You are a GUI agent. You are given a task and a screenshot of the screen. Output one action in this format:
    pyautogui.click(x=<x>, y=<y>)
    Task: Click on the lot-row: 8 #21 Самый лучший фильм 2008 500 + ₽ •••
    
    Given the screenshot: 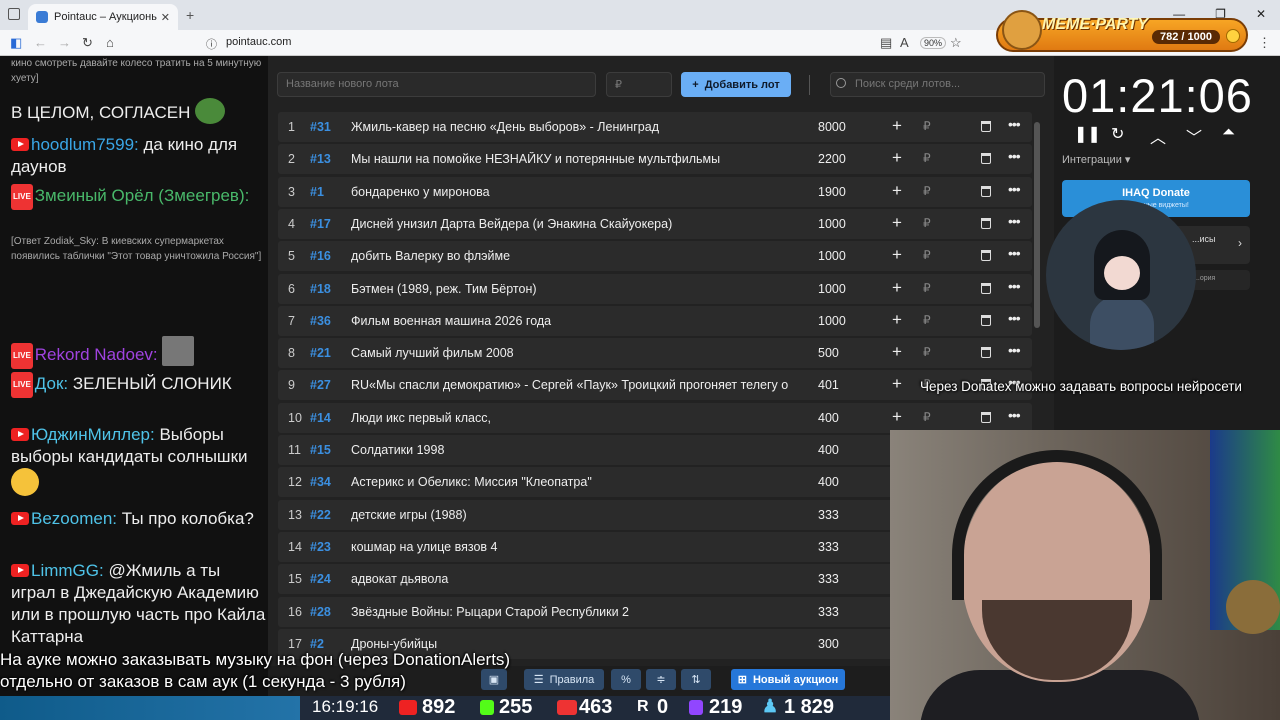 What is the action you would take?
    pyautogui.click(x=655, y=353)
    